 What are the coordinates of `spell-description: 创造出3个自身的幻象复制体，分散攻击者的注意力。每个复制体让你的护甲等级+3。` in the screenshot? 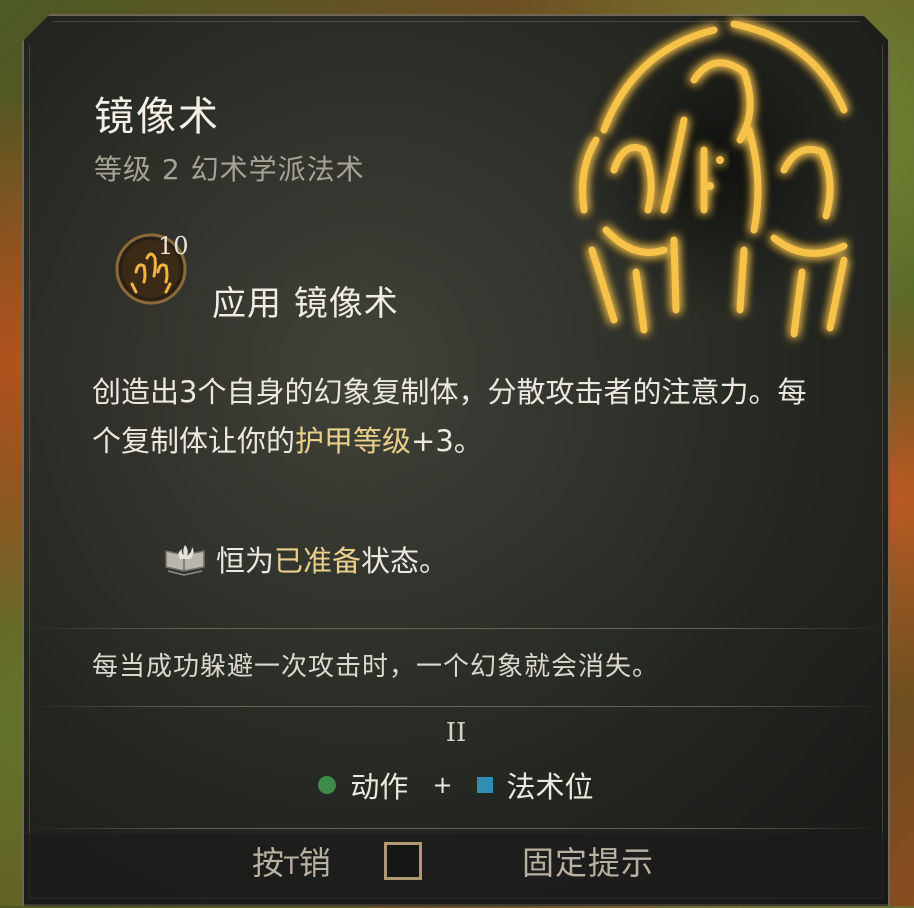 It's located at (462, 417).